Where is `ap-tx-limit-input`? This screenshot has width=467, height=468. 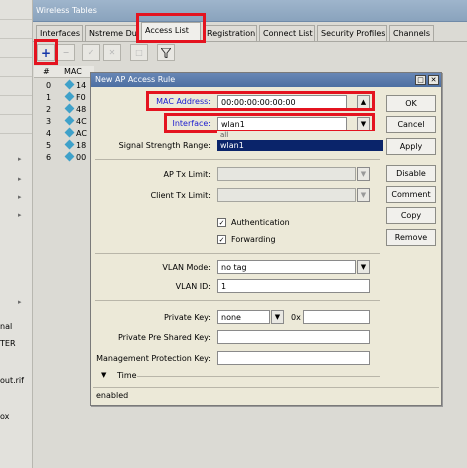
ap-tx-limit-input is located at coordinates (286, 174).